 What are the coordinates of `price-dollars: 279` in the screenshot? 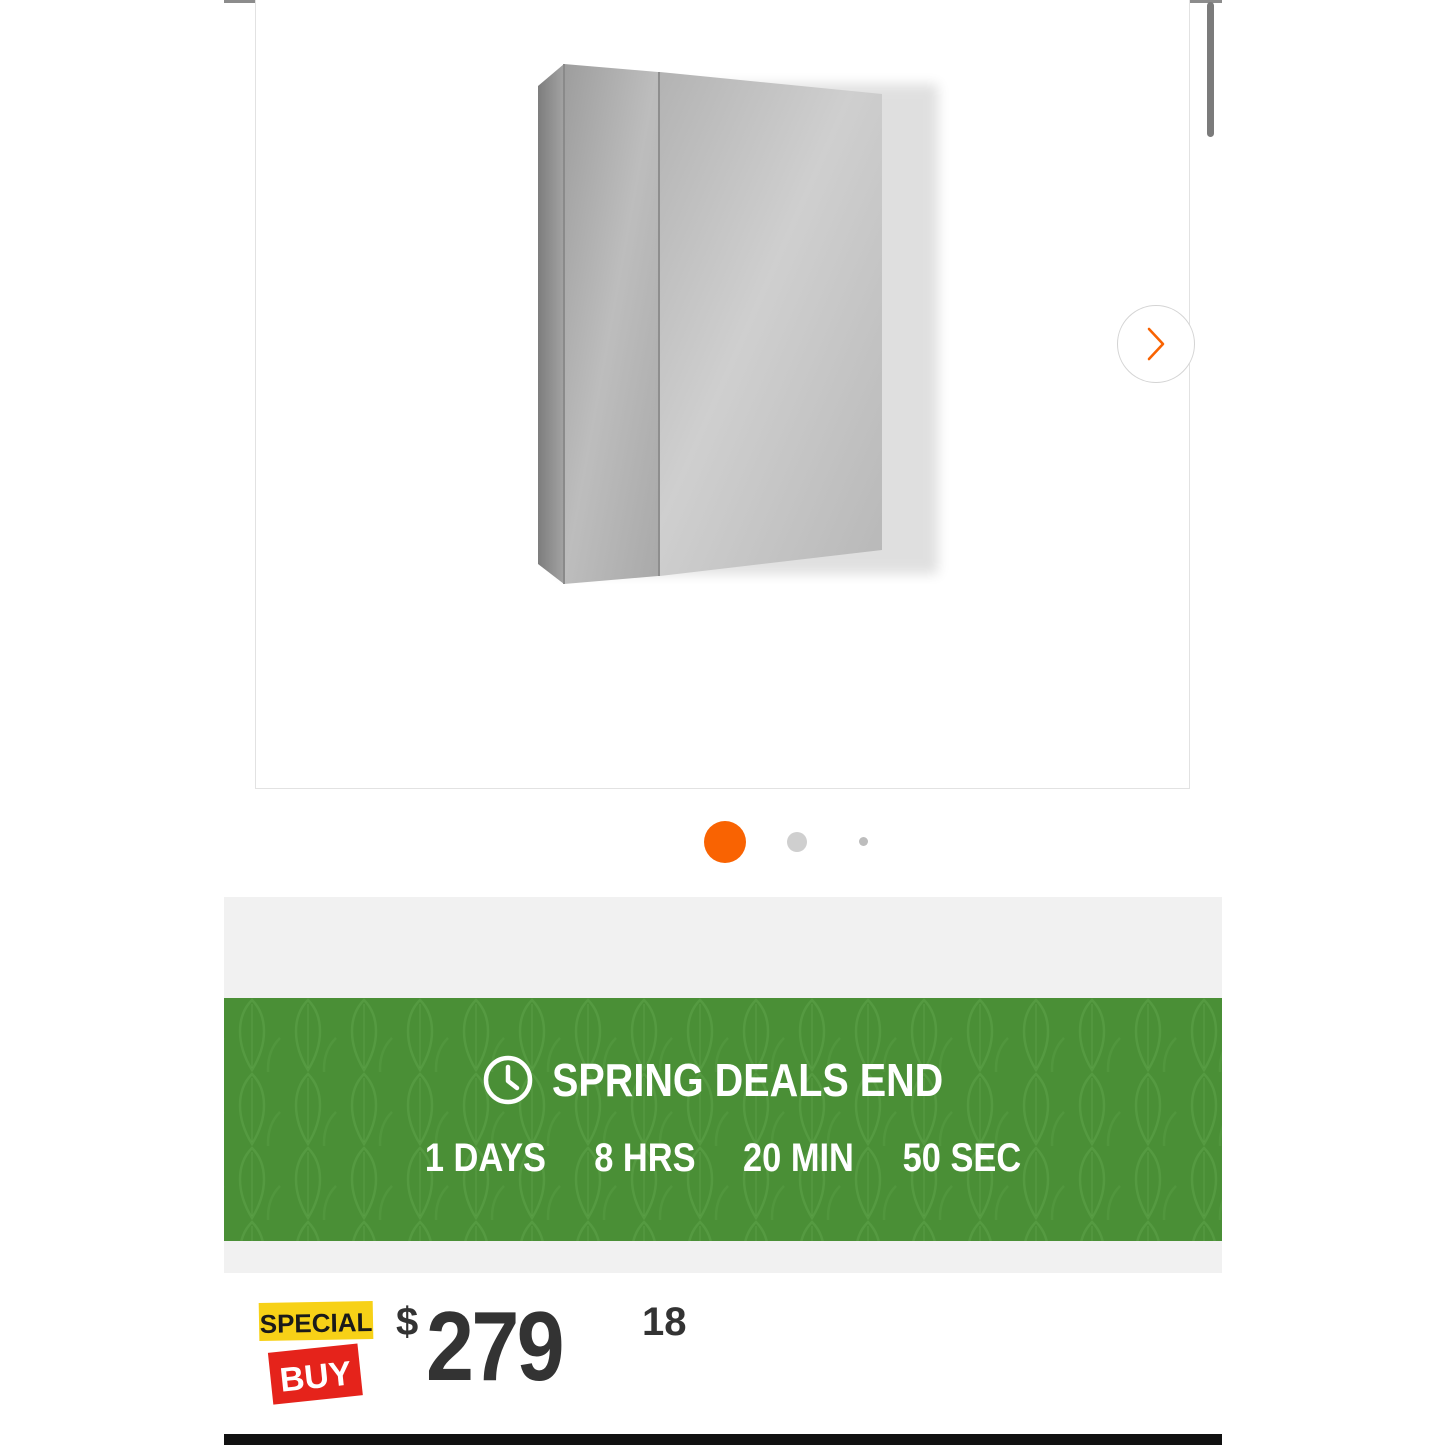 It's located at (495, 1346).